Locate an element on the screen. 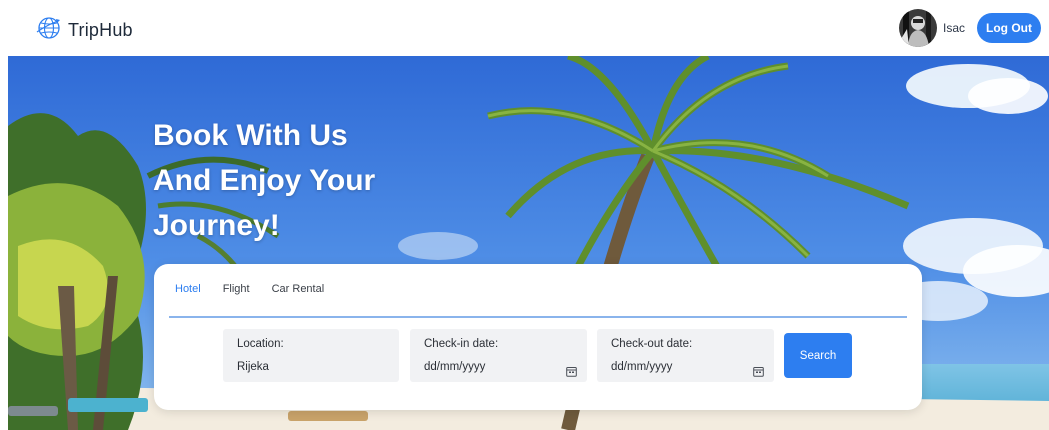 This screenshot has width=1049, height=430. brand: TripHub is located at coordinates (84, 30).